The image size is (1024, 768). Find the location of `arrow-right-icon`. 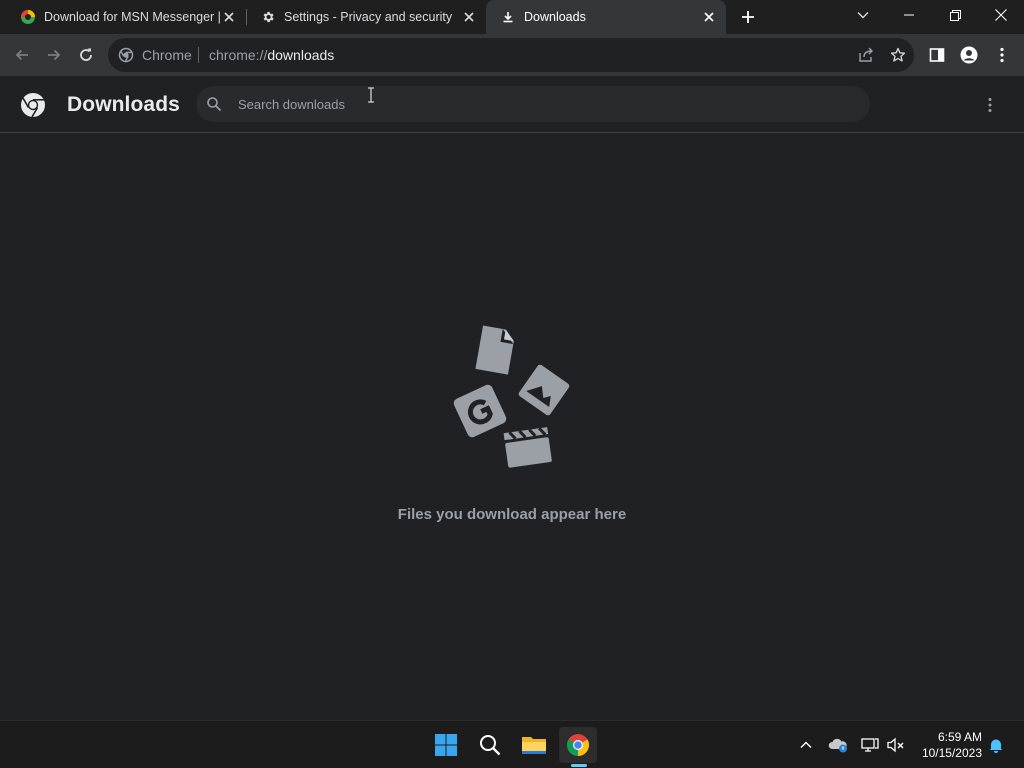

arrow-right-icon is located at coordinates (54, 55).